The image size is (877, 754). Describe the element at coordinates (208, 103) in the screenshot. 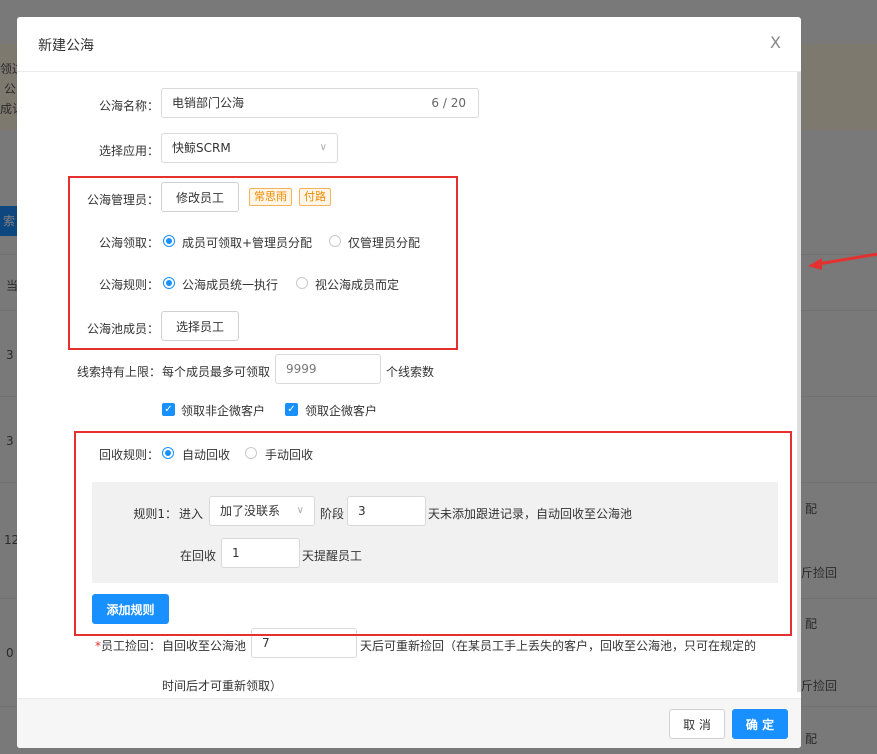

I see `pool-name-value: 电销部门公海` at that location.